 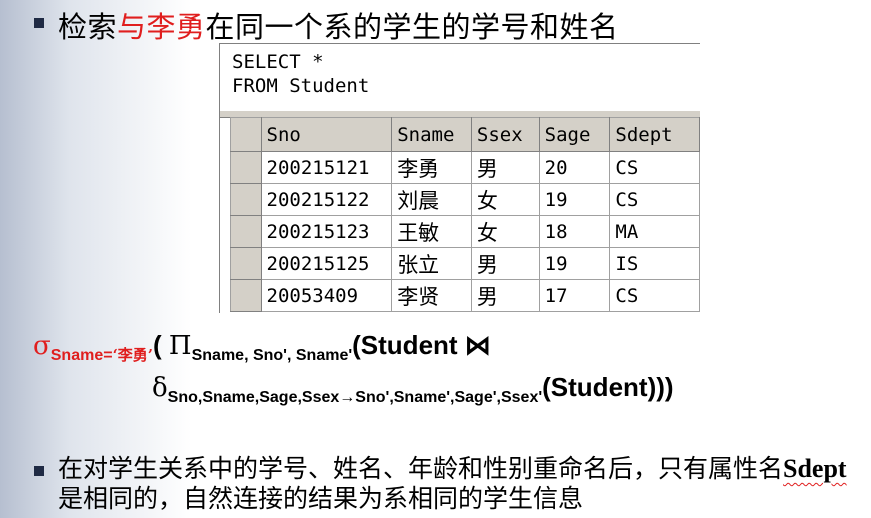 I want to click on col-header-sage: Sage, so click(x=574, y=134).